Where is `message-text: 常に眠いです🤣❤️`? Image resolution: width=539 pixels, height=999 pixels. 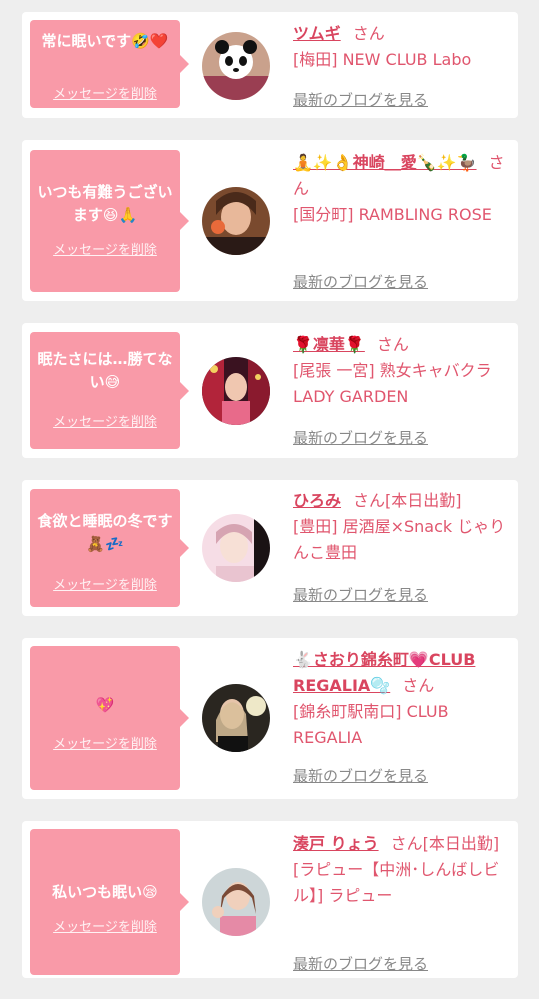 message-text: 常に眠いです🤣❤️ is located at coordinates (105, 41).